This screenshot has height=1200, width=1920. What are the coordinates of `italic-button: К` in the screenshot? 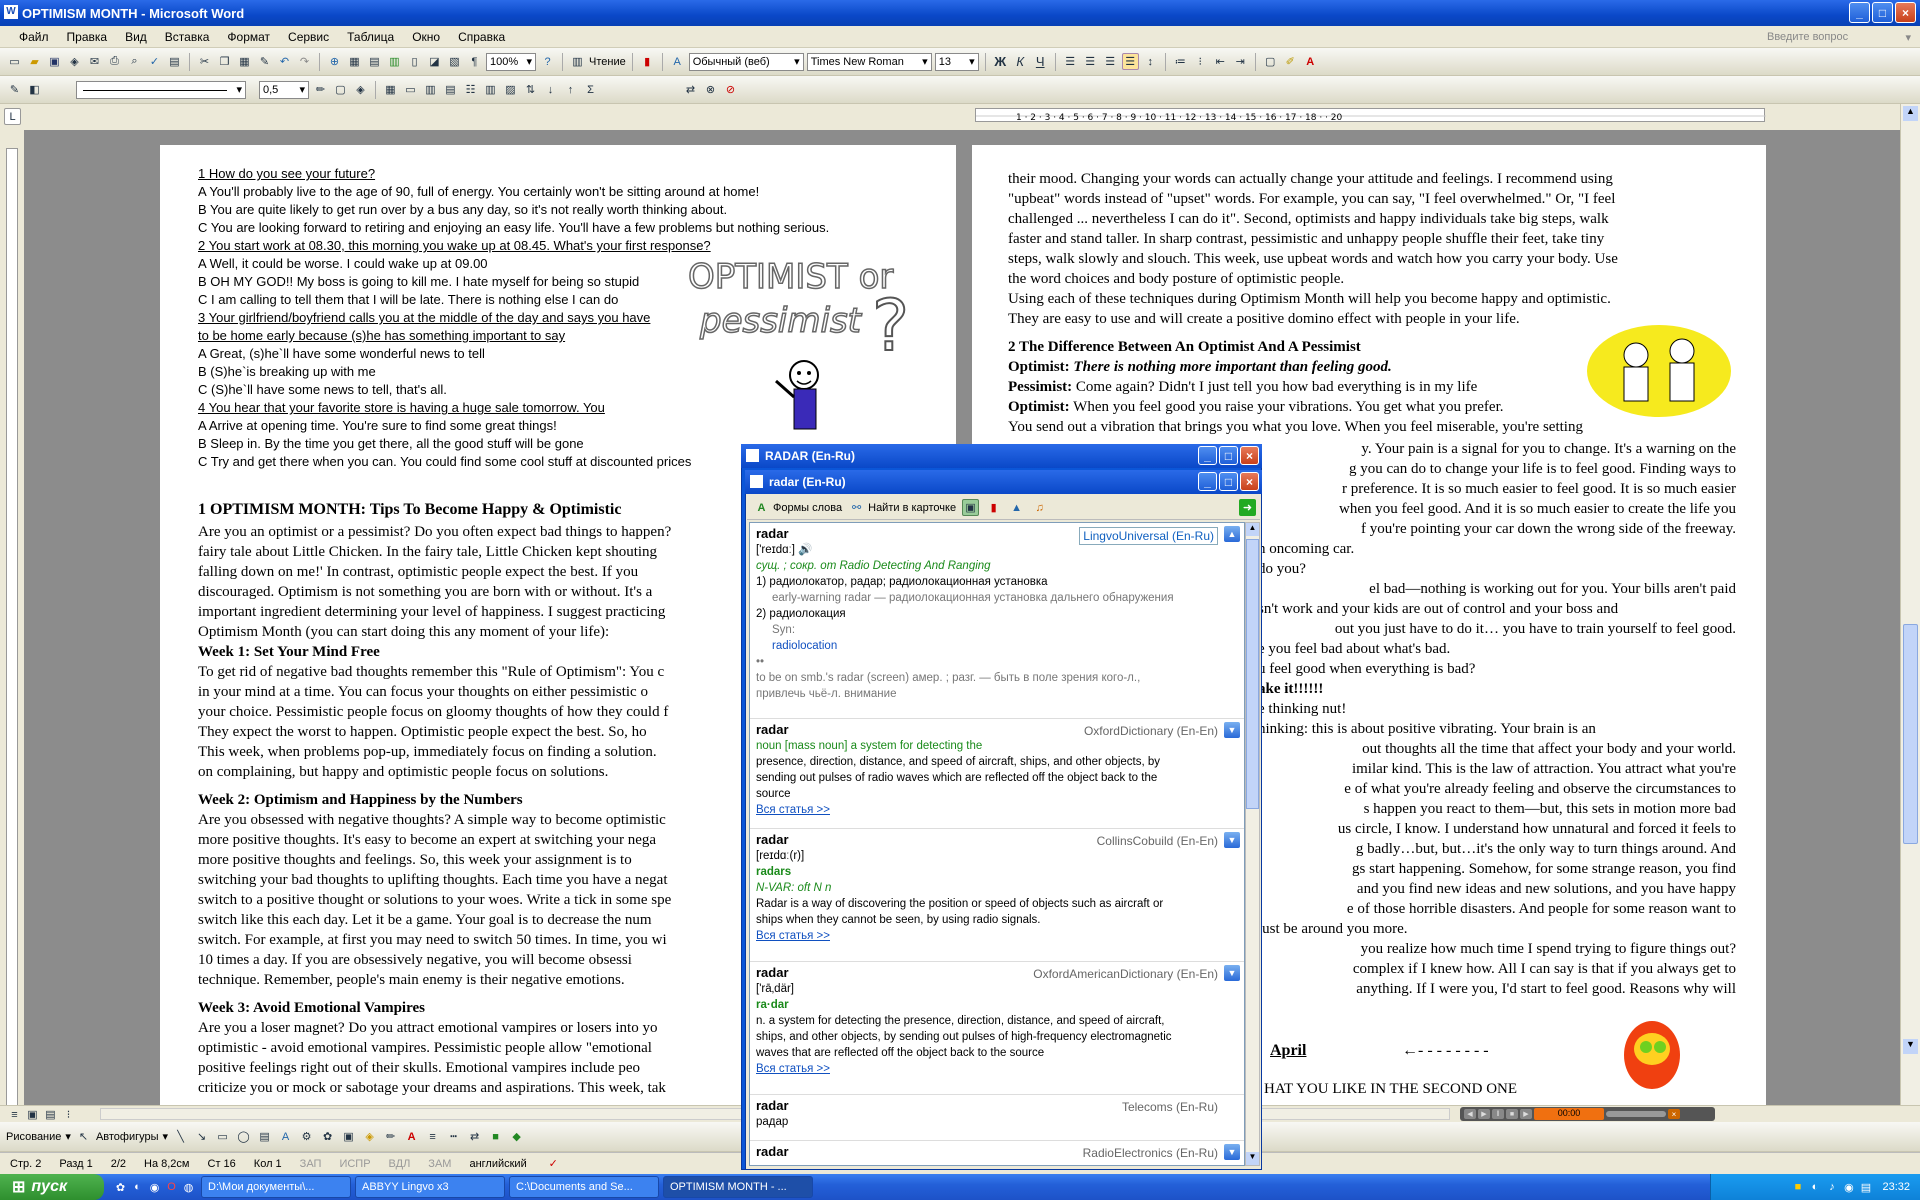 It's located at (1020, 61).